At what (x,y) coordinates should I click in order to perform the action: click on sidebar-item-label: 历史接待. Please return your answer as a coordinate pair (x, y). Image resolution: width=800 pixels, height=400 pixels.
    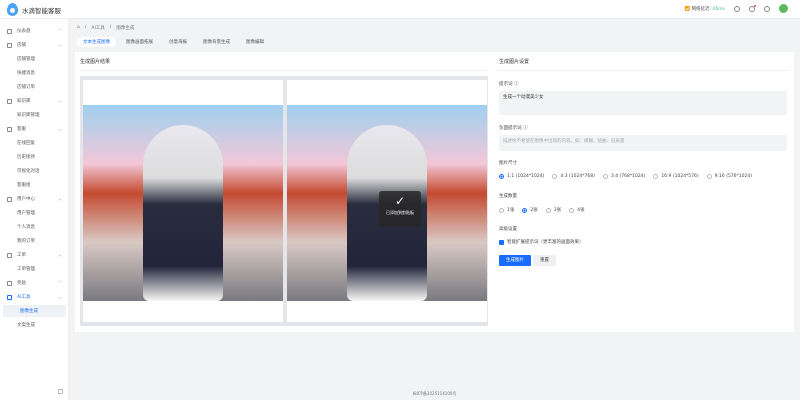
    Looking at the image, I should click on (26, 157).